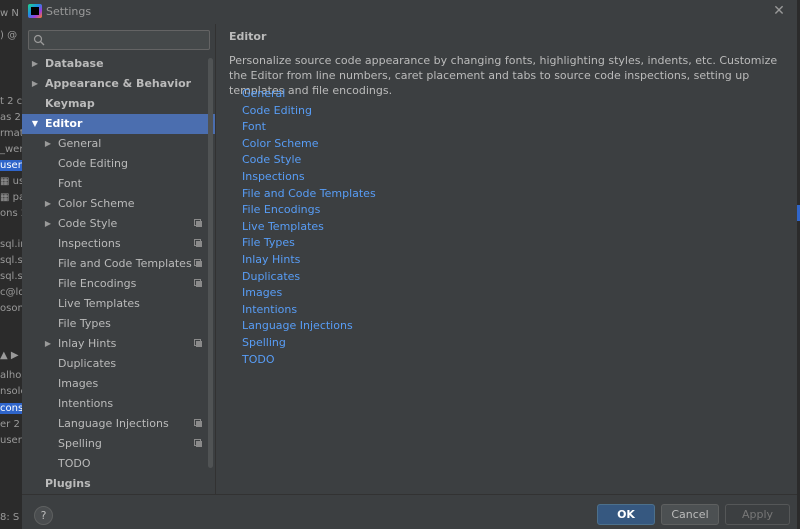 The width and height of the screenshot is (800, 529). I want to click on tree-item-todo: TODO, so click(118, 464).